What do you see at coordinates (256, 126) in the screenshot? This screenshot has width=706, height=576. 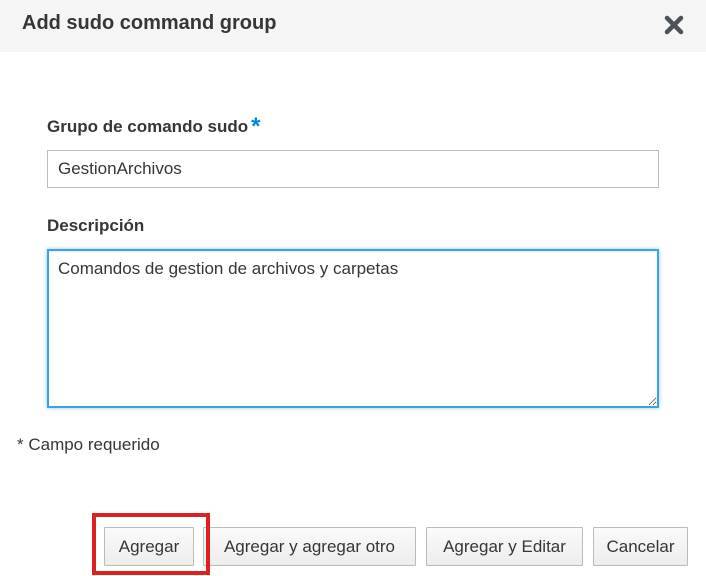 I see `required-star: *` at bounding box center [256, 126].